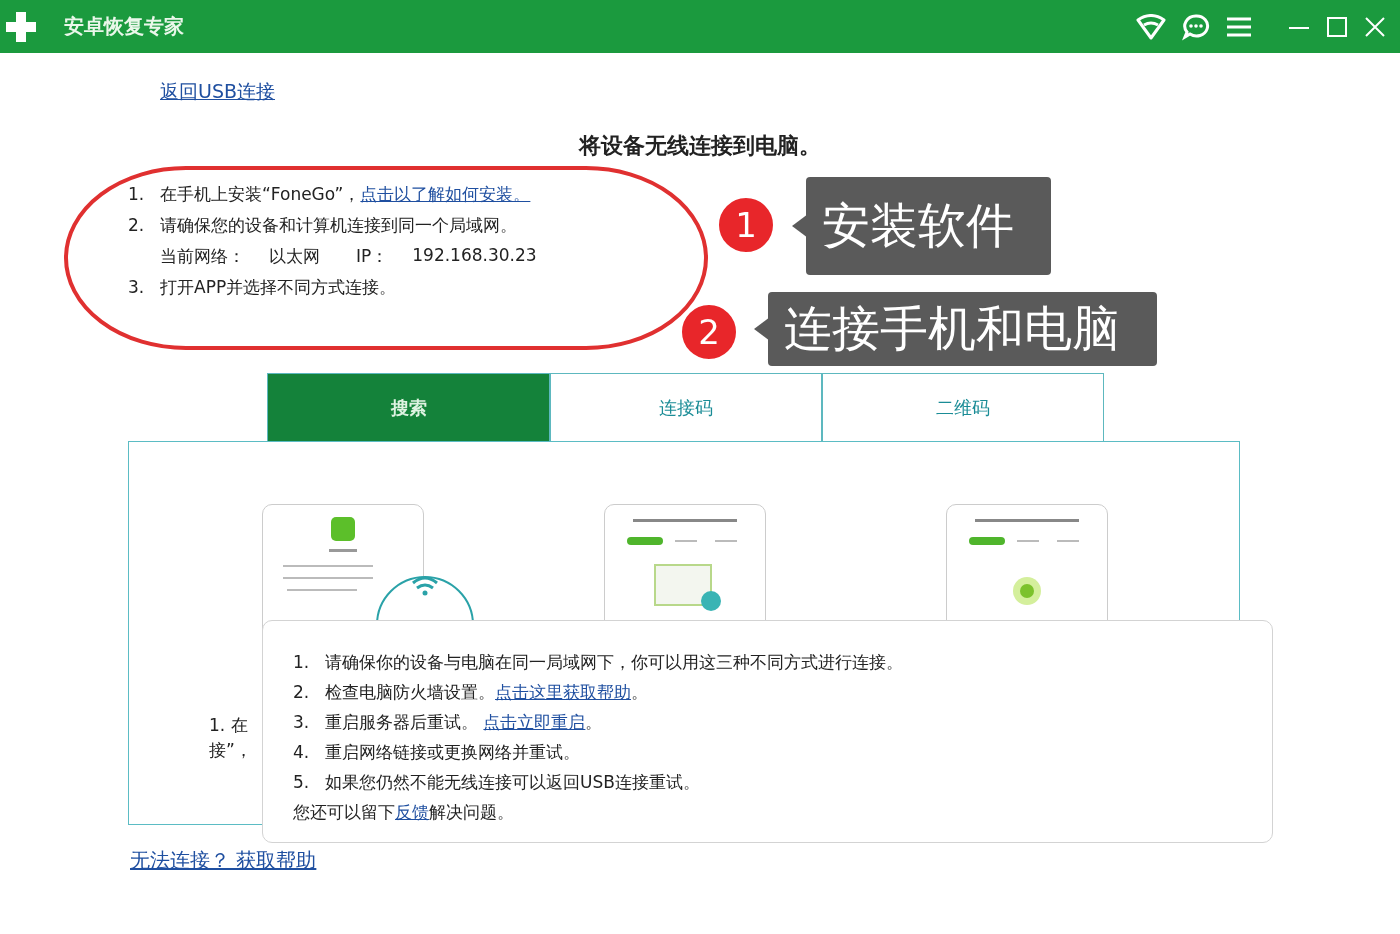 The height and width of the screenshot is (934, 1400). Describe the element at coordinates (302, 692) in the screenshot. I see `tip-number: 2.` at that location.